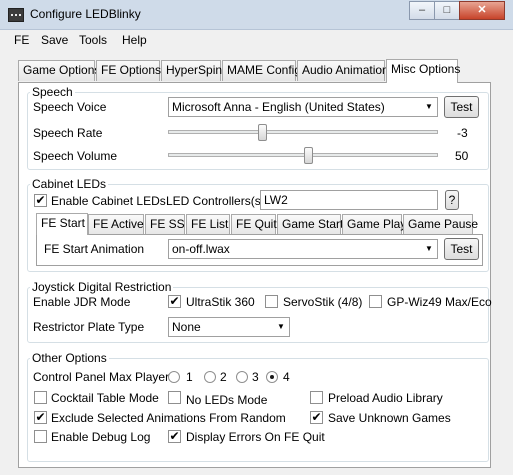  What do you see at coordinates (85, 14) in the screenshot?
I see `window-title: Configure LEDBlinky` at bounding box center [85, 14].